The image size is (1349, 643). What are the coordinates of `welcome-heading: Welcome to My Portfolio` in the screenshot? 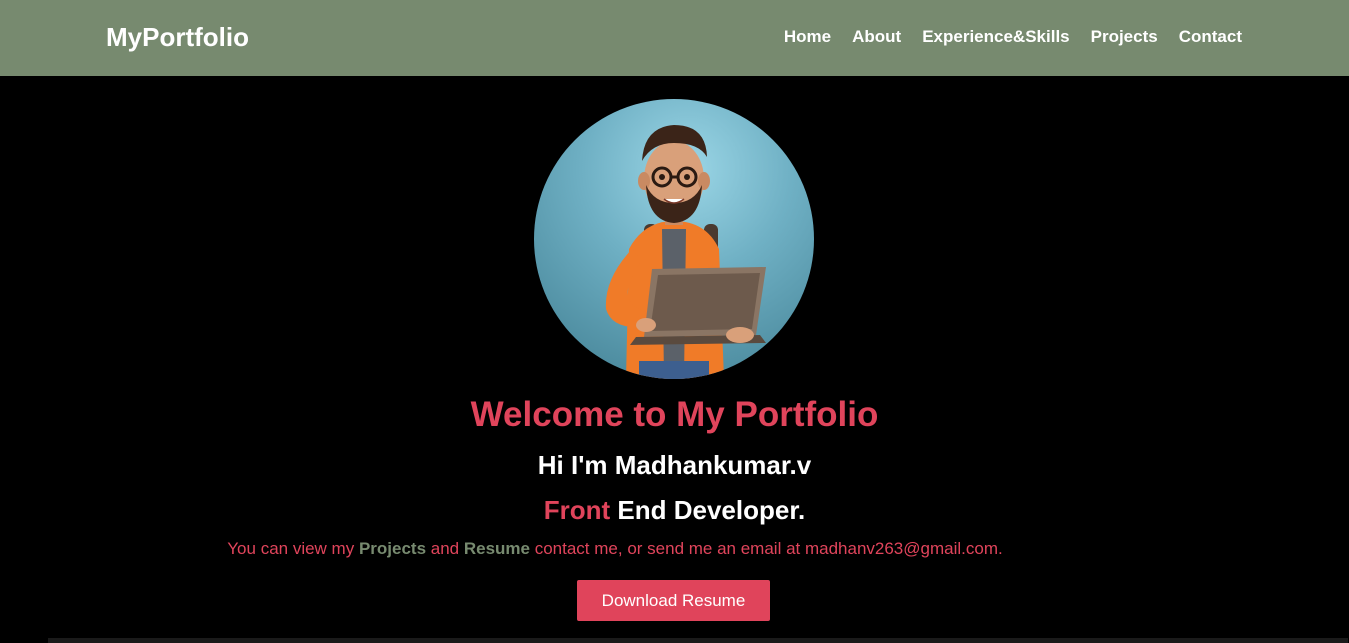 It's located at (674, 414).